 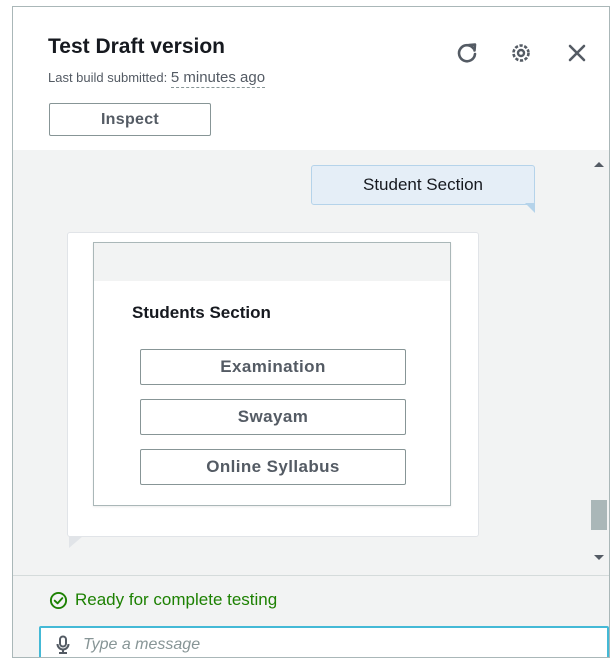 I want to click on scroll-thumb, so click(x=599, y=515).